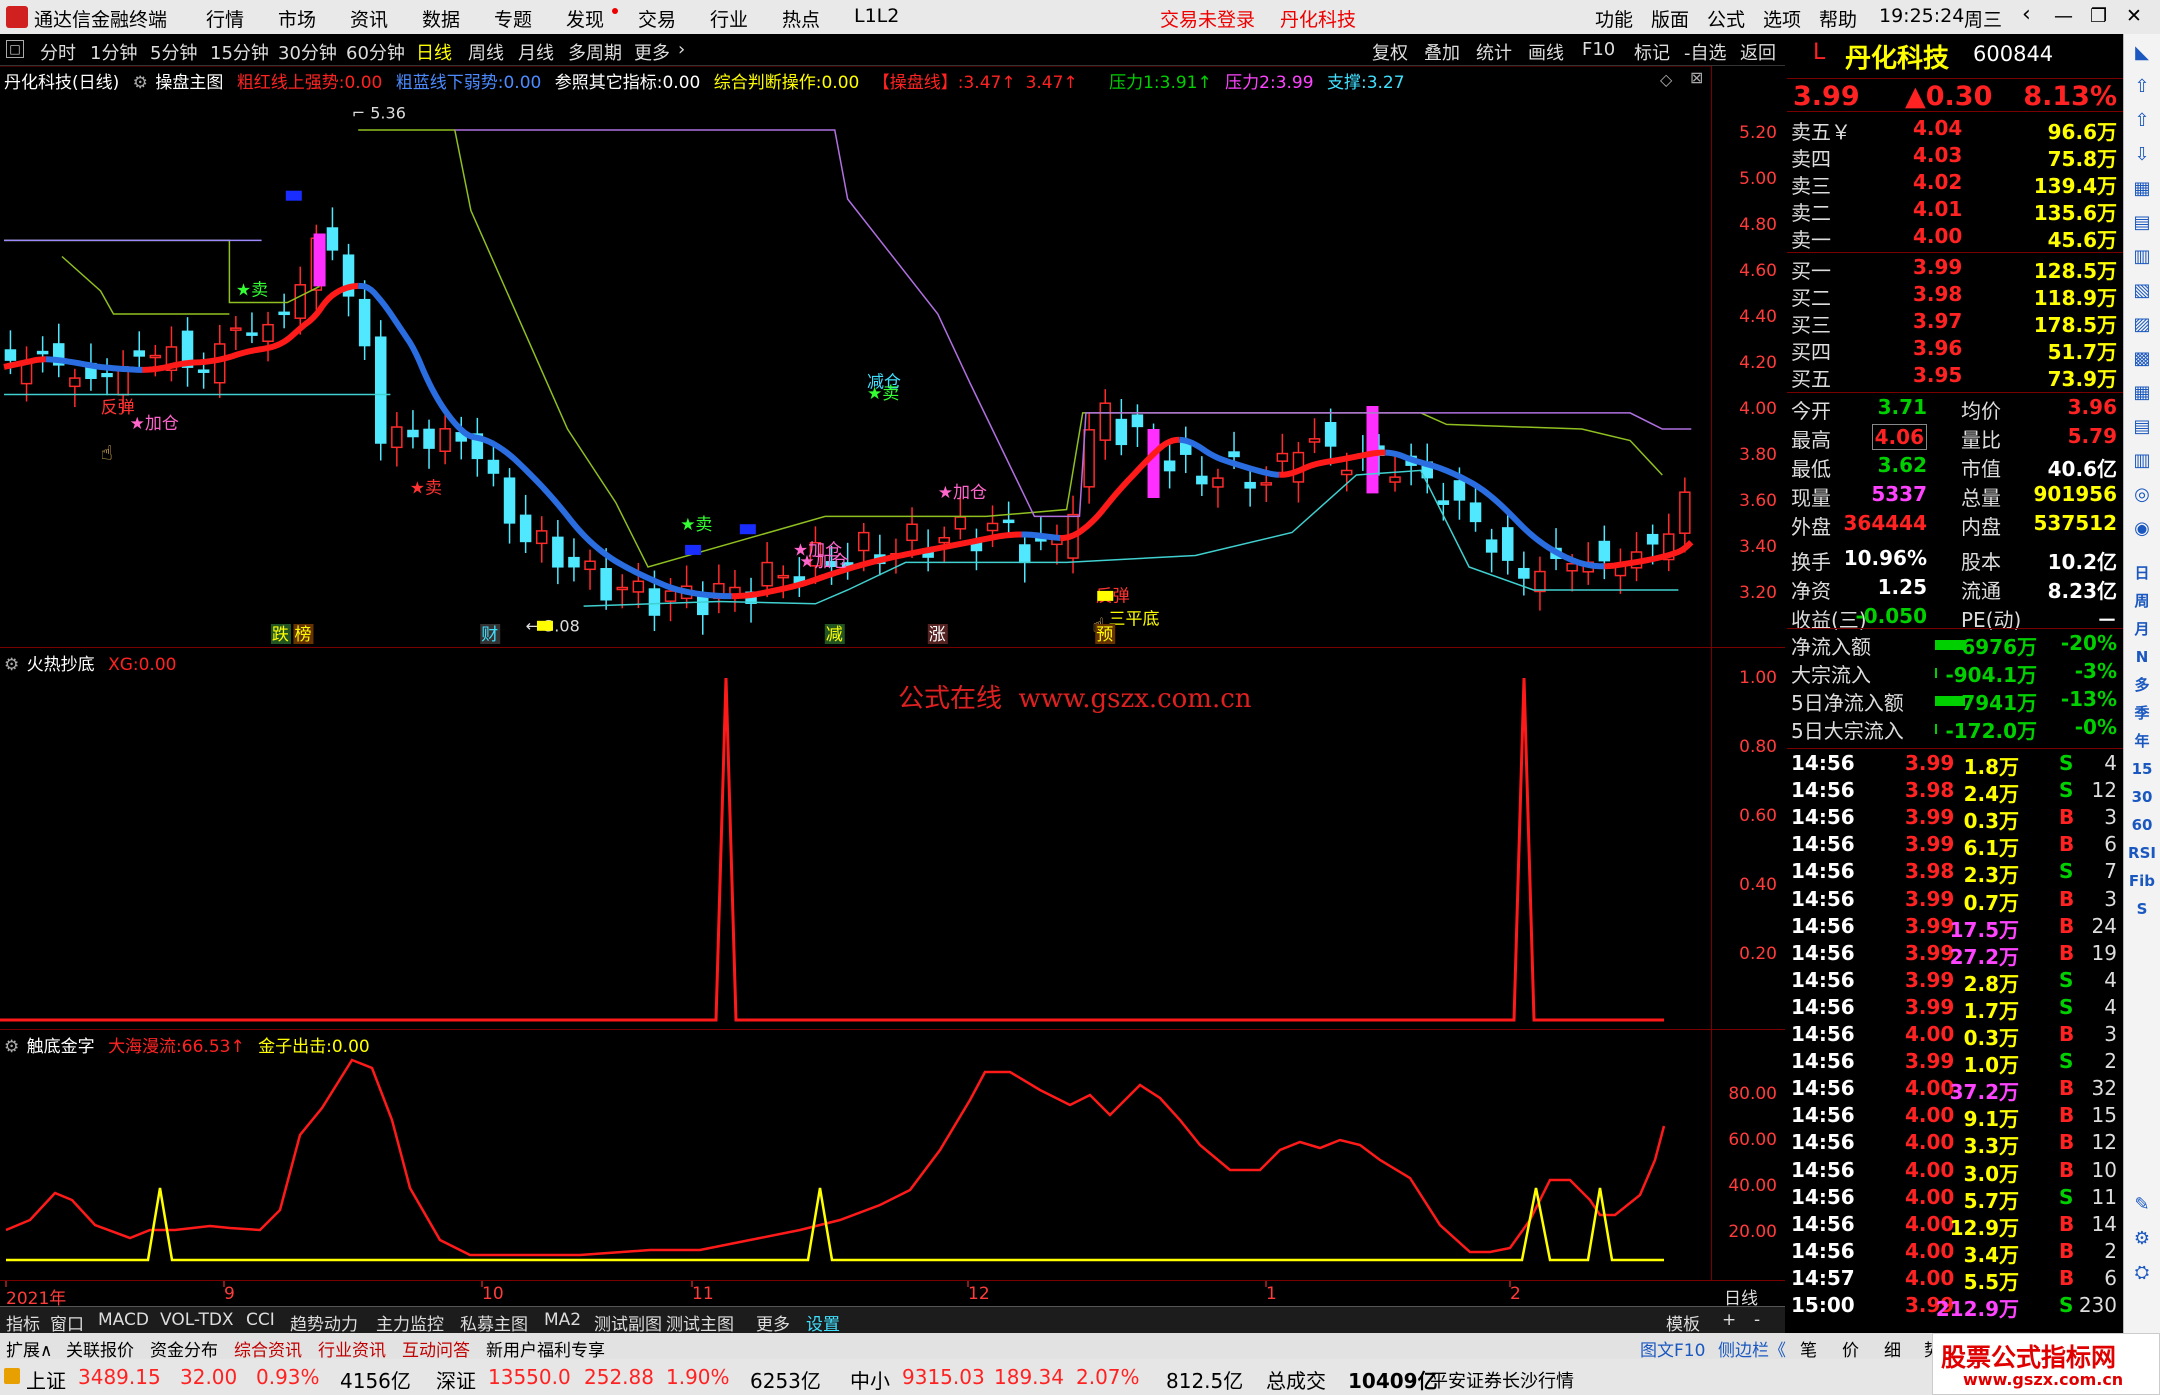 The image size is (2160, 1395). What do you see at coordinates (441, 18) in the screenshot?
I see `menu-shuju: 数据` at bounding box center [441, 18].